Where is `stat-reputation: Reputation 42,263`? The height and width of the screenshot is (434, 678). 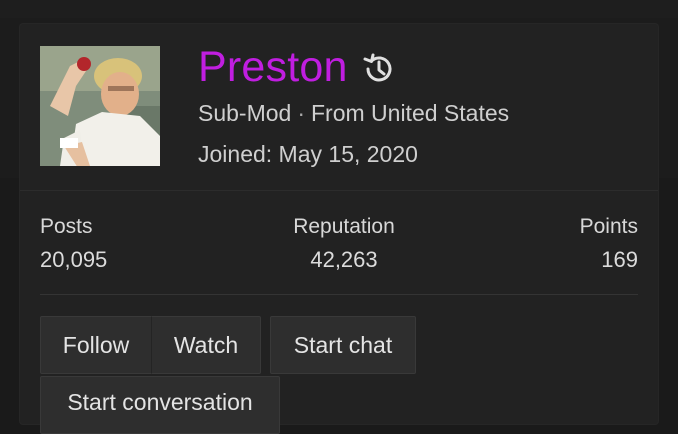 stat-reputation: Reputation 42,263 is located at coordinates (344, 244).